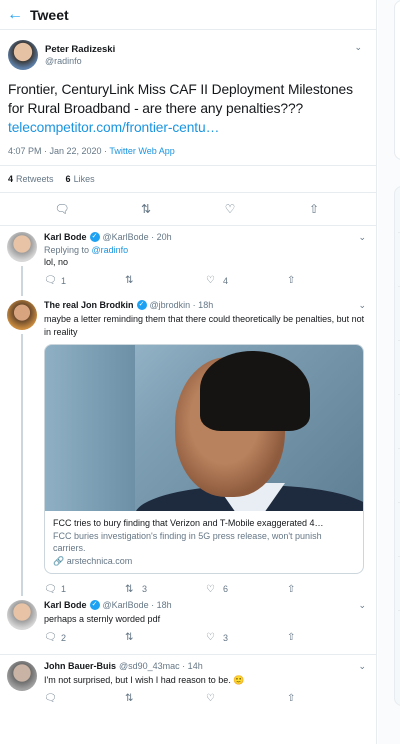 The image size is (400, 744). I want to click on page-header: ← Tweet, so click(188, 15).